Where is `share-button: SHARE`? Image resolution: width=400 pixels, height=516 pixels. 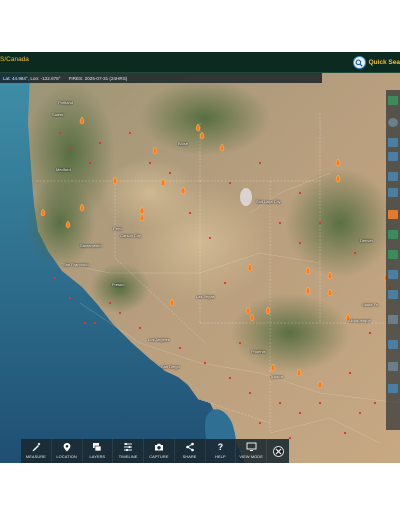
share-button: SHARE is located at coordinates (190, 451).